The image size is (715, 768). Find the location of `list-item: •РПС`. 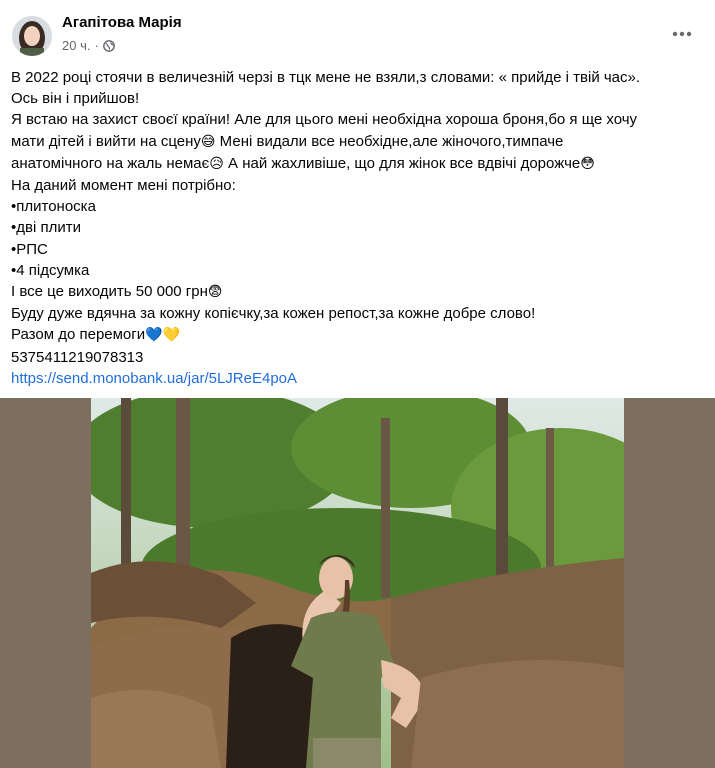

list-item: •РПС is located at coordinates (29, 249).